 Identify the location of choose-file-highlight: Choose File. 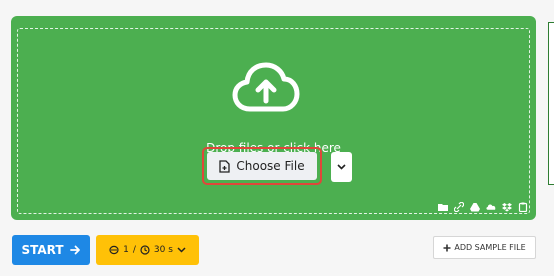
(262, 166).